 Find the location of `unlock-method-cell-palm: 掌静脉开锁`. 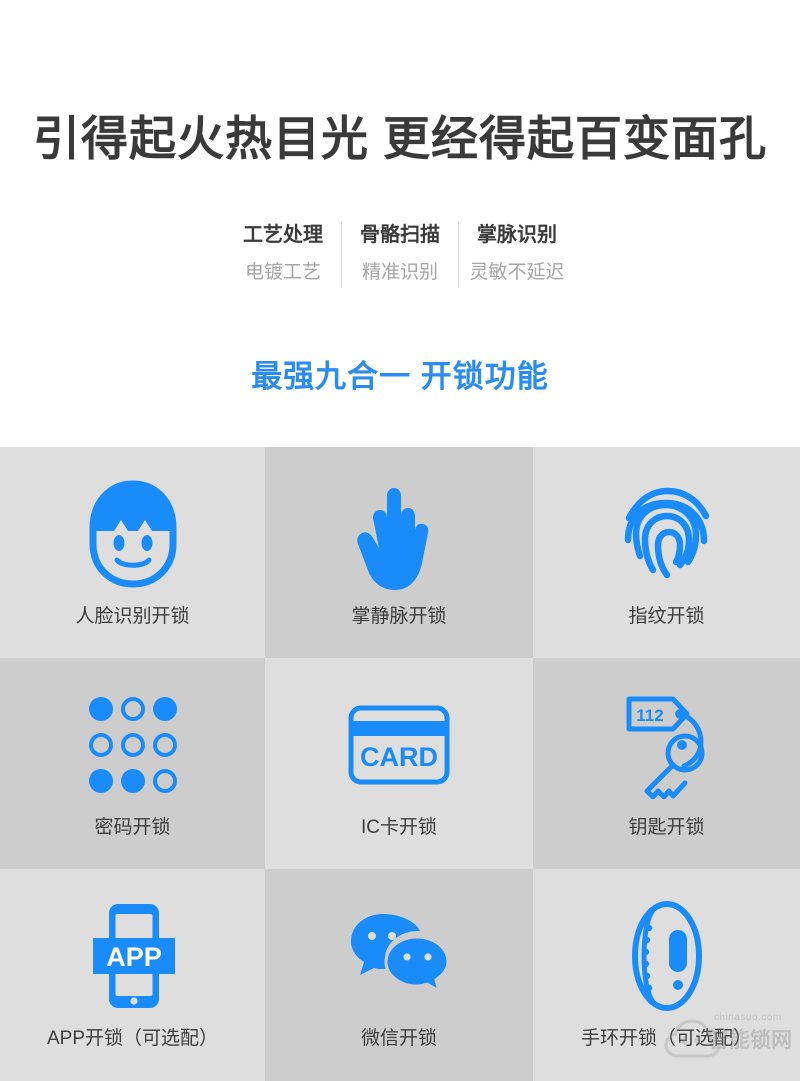

unlock-method-cell-palm: 掌静脉开锁 is located at coordinates (399, 552).